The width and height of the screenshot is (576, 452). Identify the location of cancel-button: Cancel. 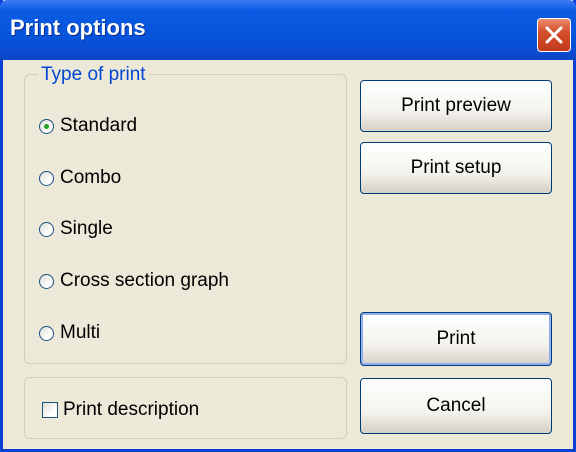
(456, 406).